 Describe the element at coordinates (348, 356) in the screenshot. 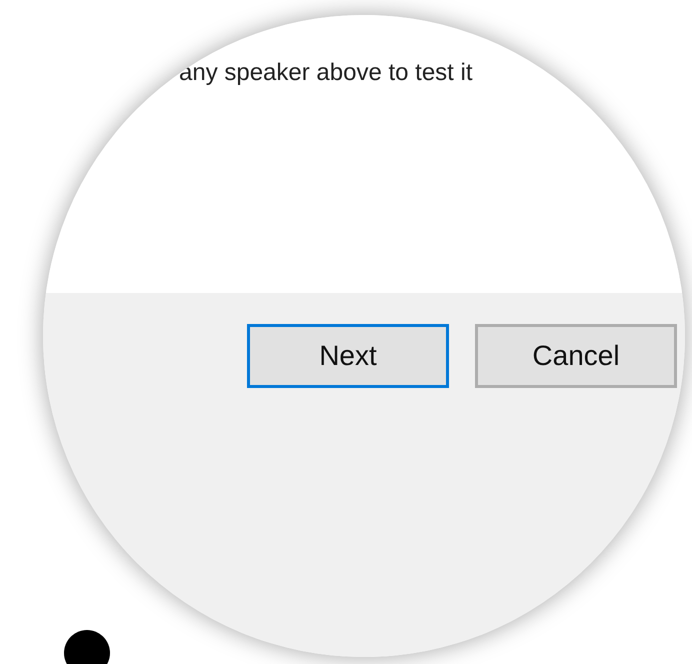

I see `dialog-button: Next` at that location.